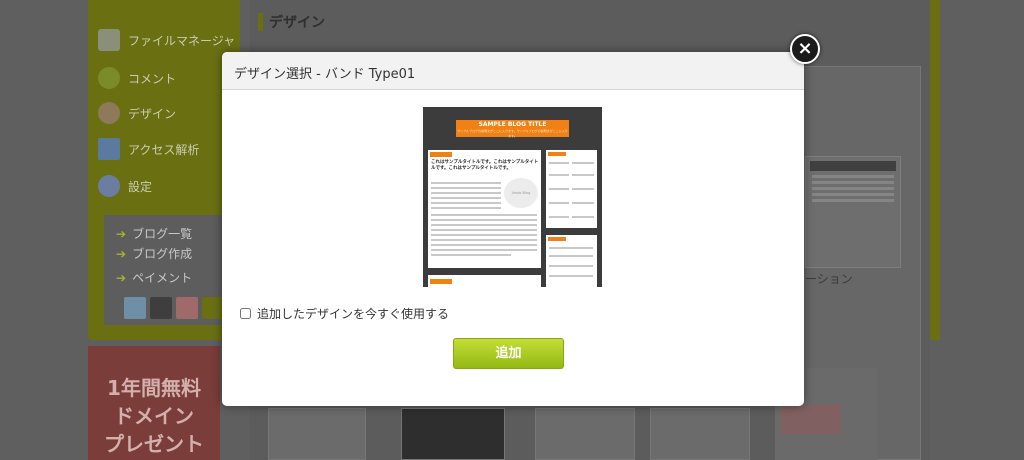 This screenshot has height=460, width=1024. I want to click on close-icon: ×, so click(805, 49).